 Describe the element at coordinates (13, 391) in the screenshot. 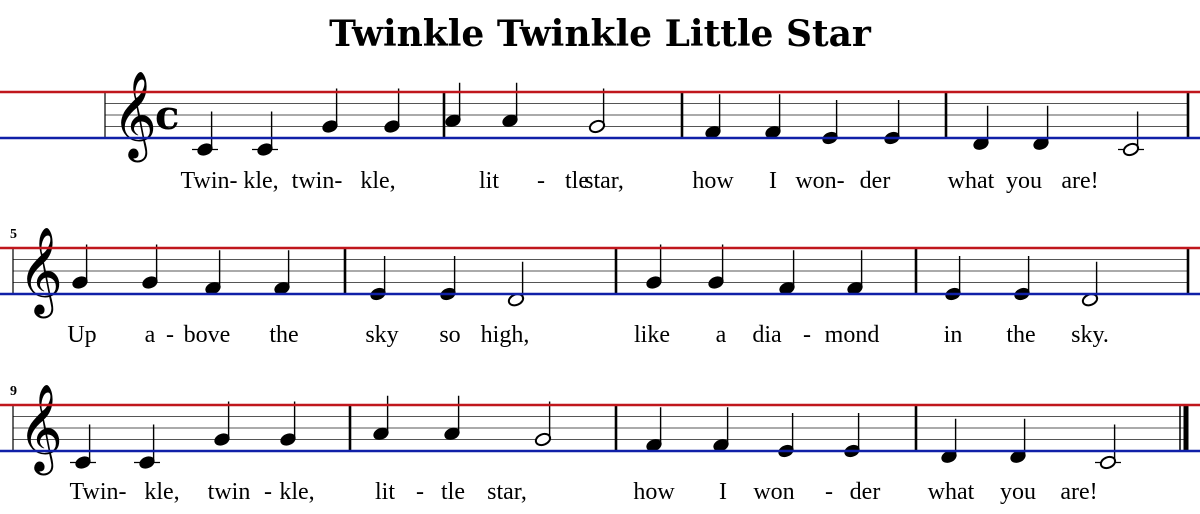

I see `measure-number: 9` at that location.